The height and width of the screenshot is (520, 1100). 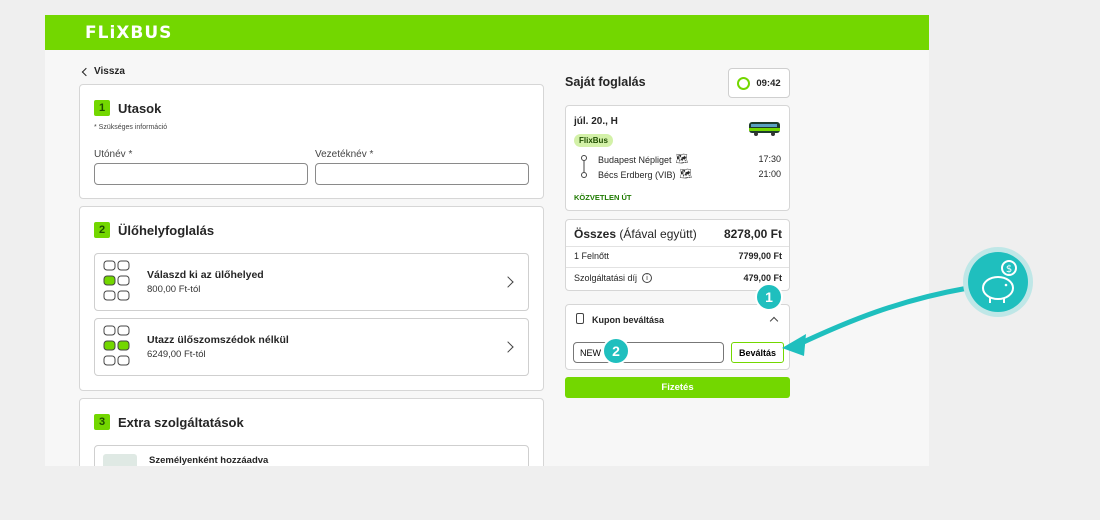 I want to click on section-title: Ülőhelyfoglalás, so click(x=166, y=230).